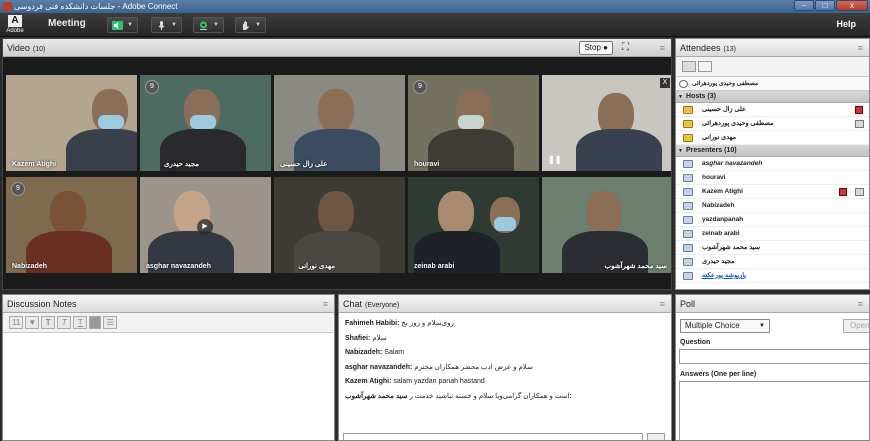 The height and width of the screenshot is (441, 870). What do you see at coordinates (95, 322) in the screenshot?
I see `text-color-button` at bounding box center [95, 322].